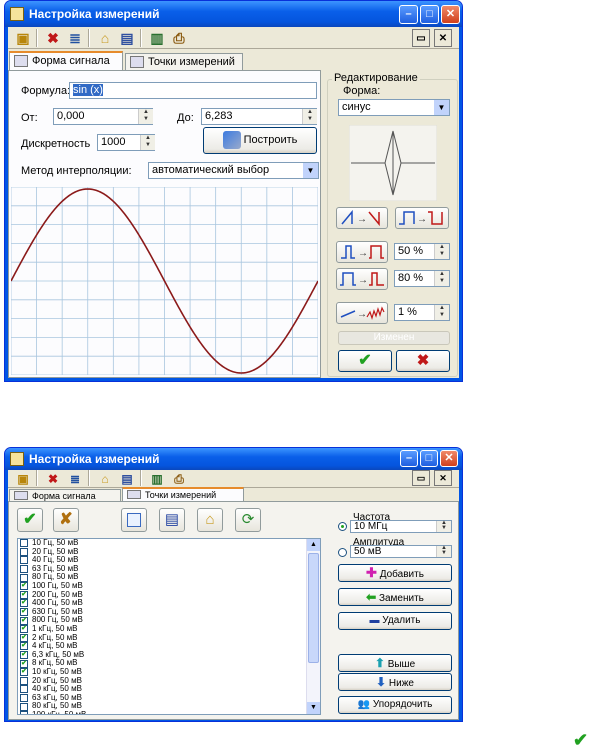 This screenshot has width=613, height=754. What do you see at coordinates (443, 526) in the screenshot?
I see `freq-spinner: ▲ ▼` at bounding box center [443, 526].